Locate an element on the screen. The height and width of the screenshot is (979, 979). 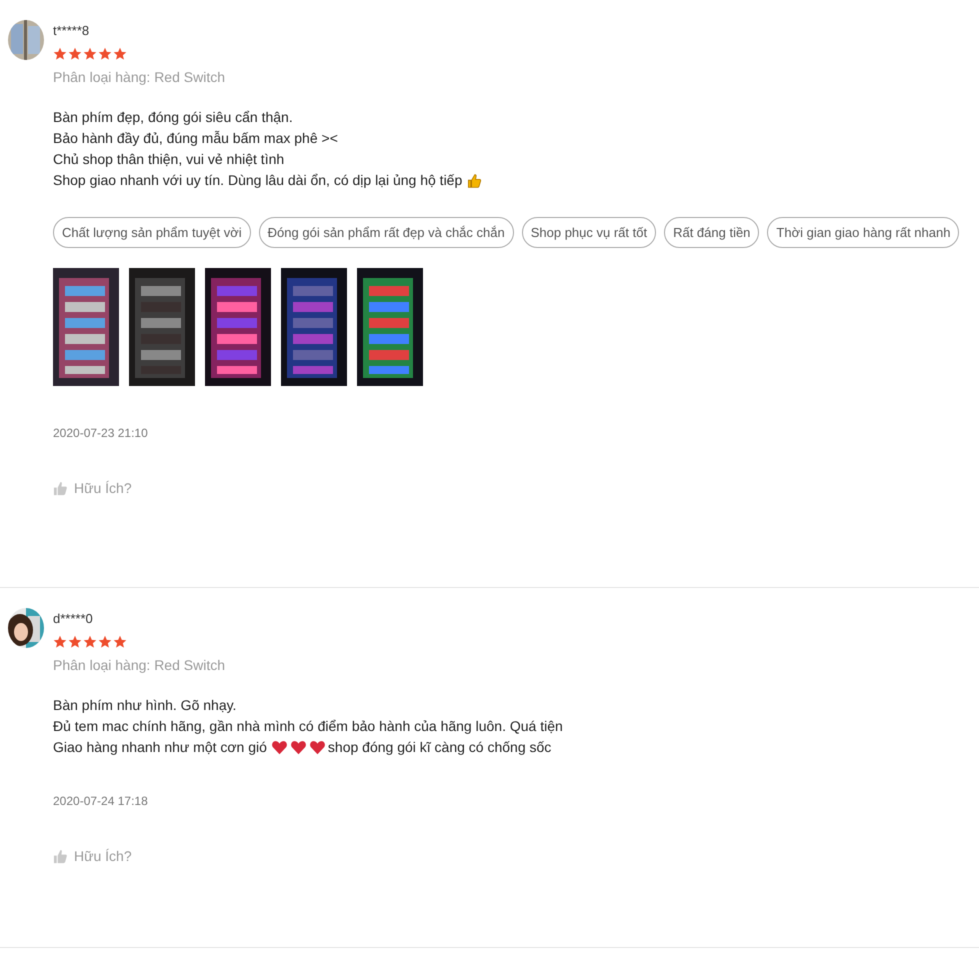
comment-text: Đủ tem mac chính hãng, gần nhà mình có điểm bảo hành của hãng luôn. Quá tiện is located at coordinates (308, 726).